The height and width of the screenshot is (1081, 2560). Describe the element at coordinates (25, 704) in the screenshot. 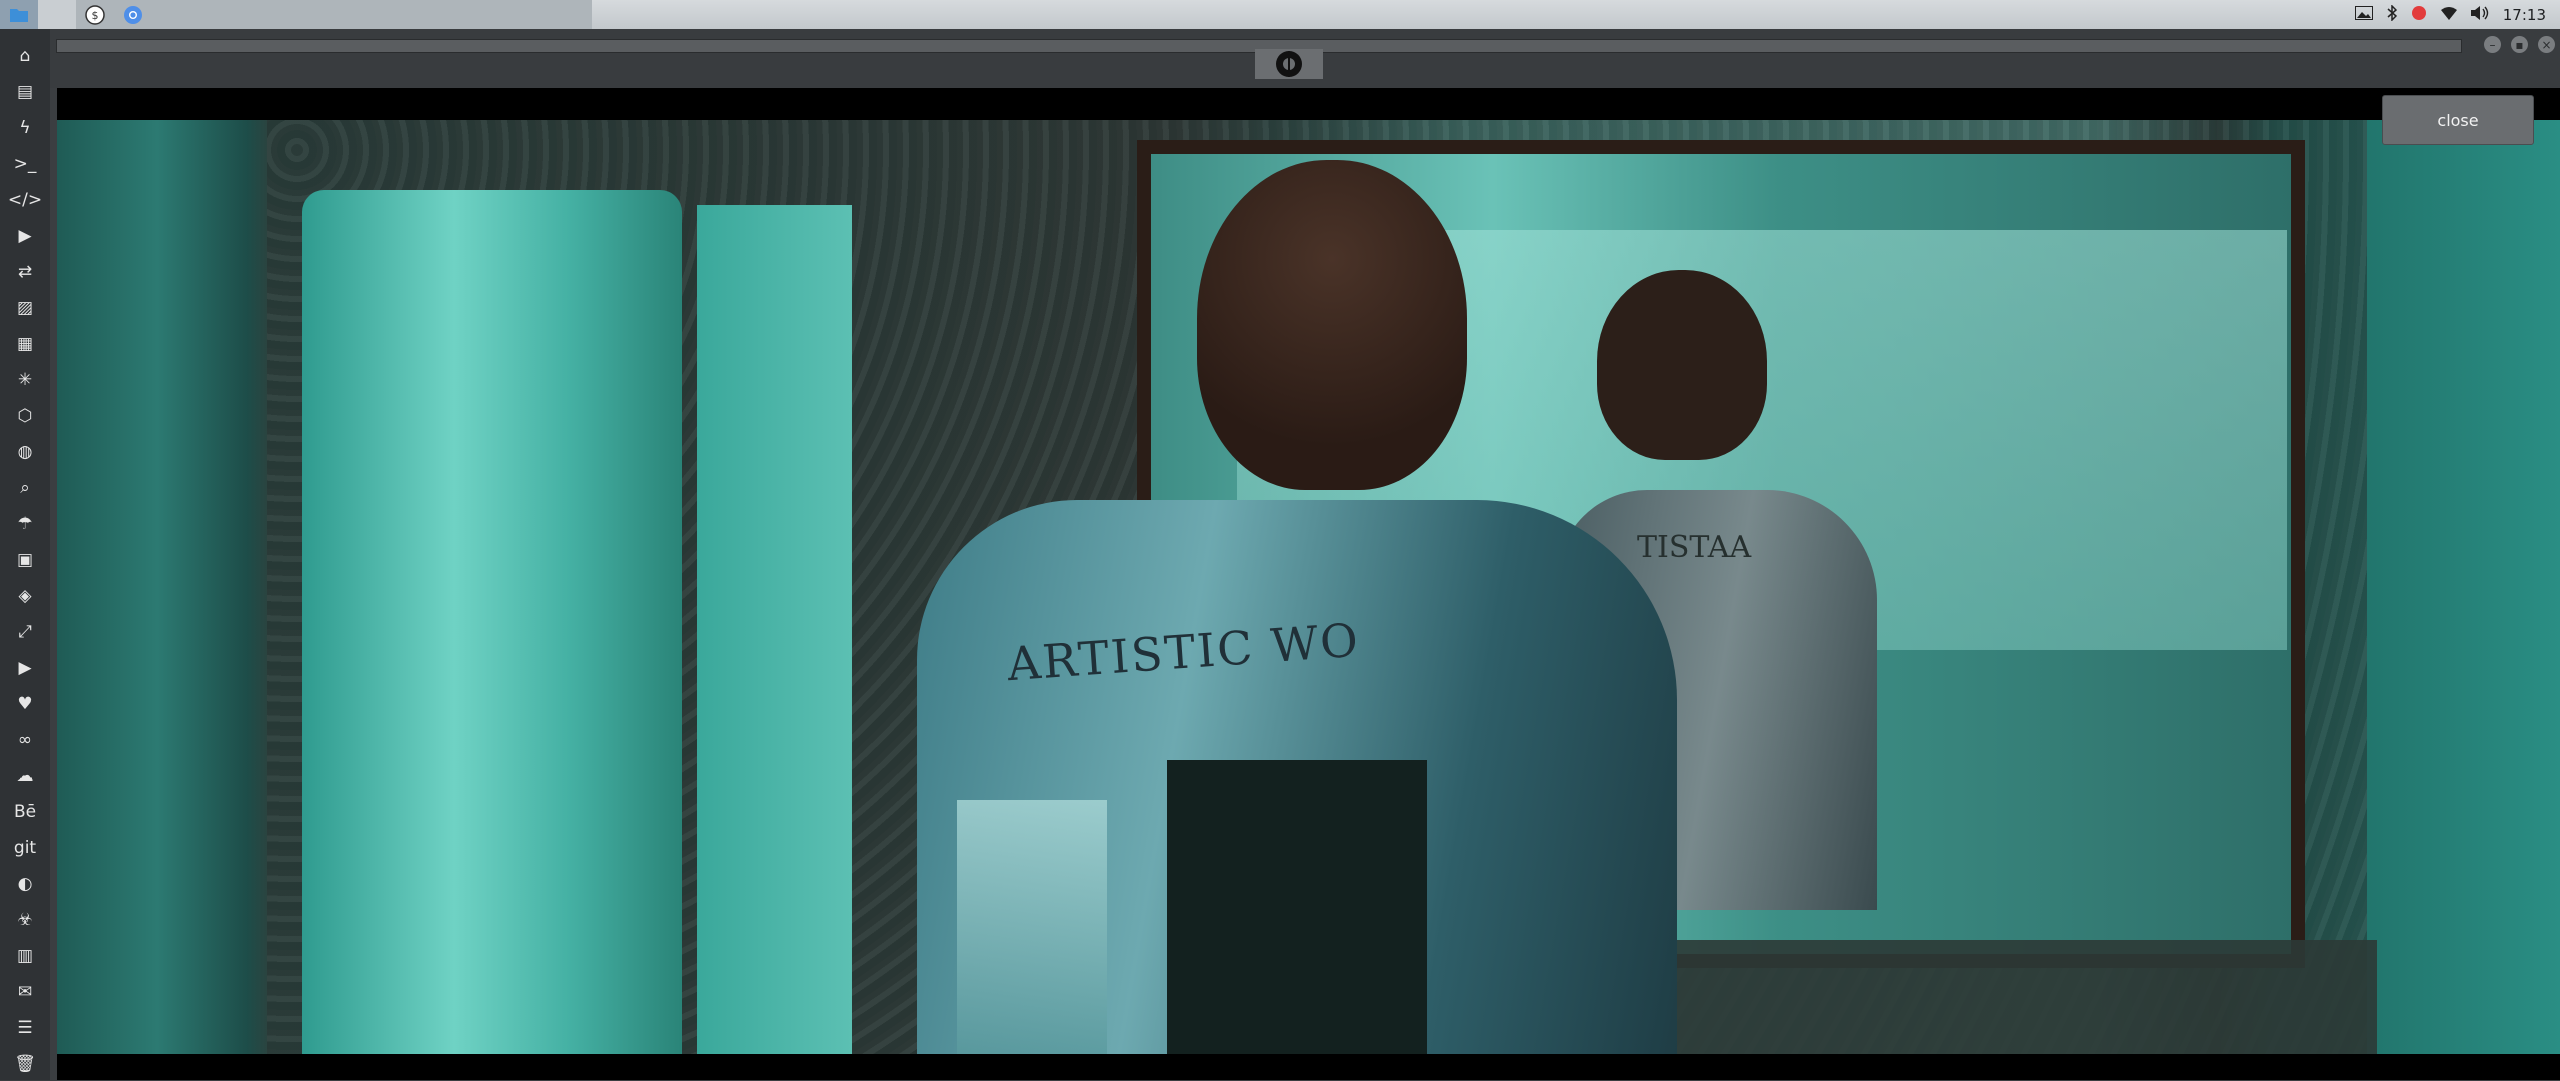

I see `heart-icon: ♥` at that location.